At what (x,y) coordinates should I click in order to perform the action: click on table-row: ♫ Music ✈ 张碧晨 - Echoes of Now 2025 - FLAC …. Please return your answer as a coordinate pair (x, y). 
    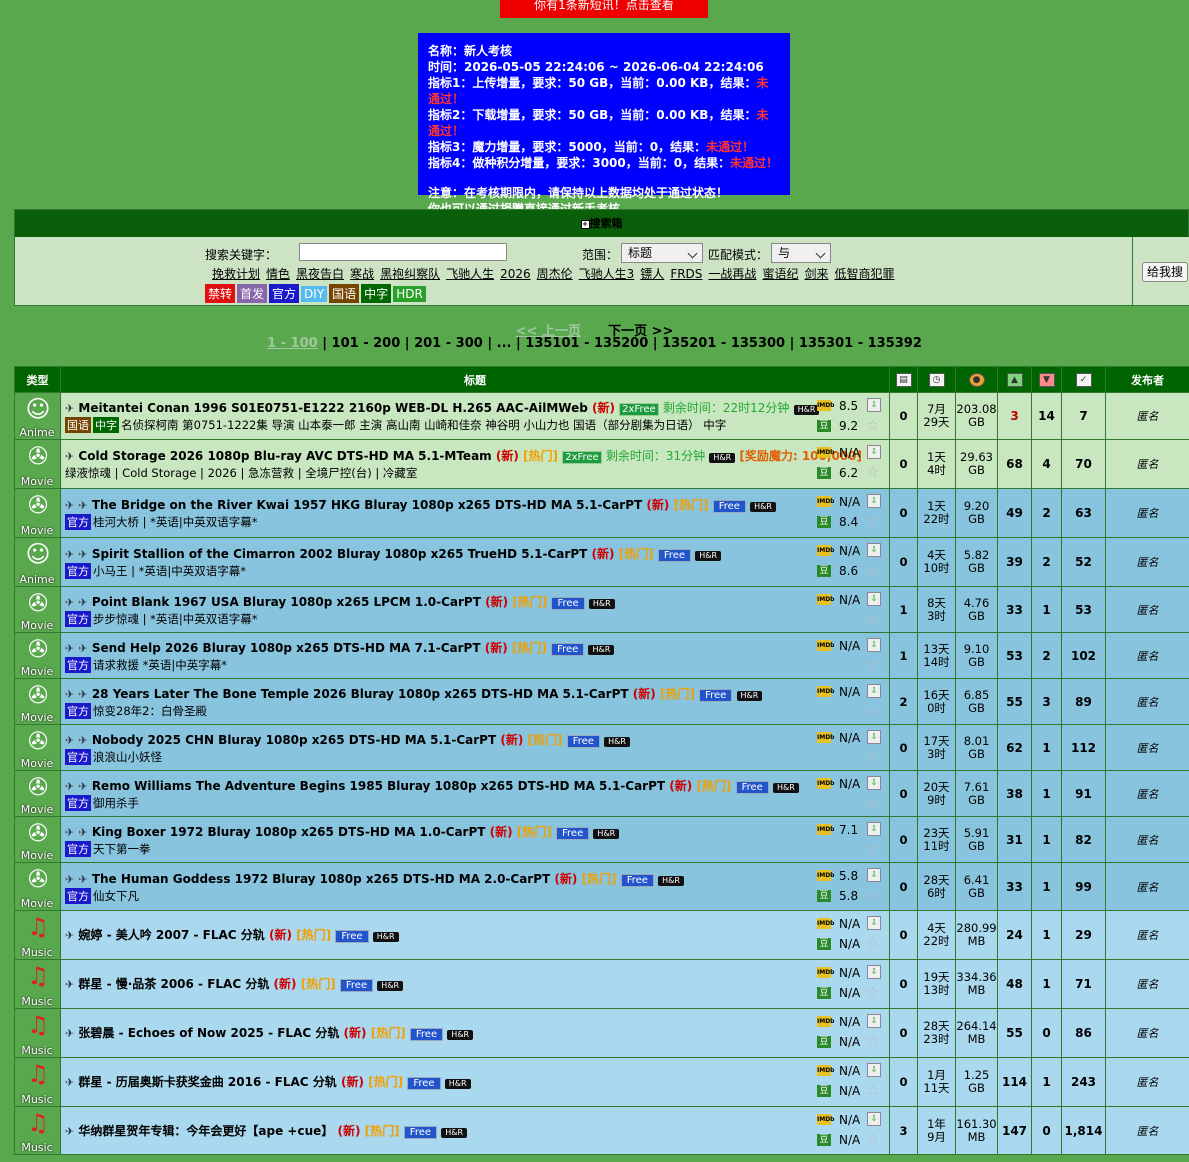
    Looking at the image, I should click on (601, 1033).